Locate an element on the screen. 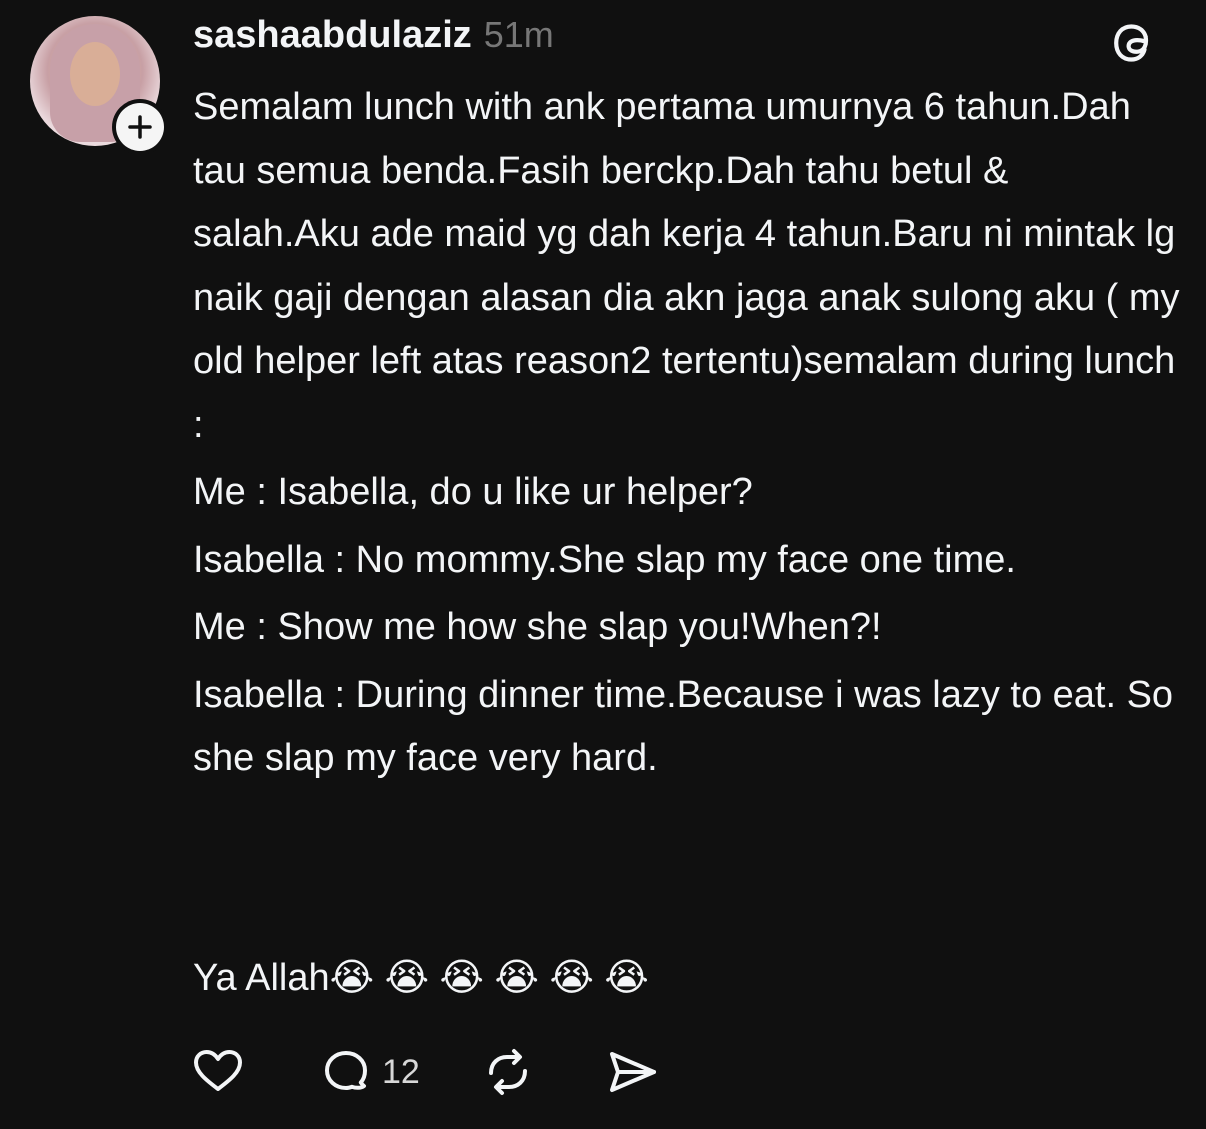 The width and height of the screenshot is (1206, 1129). follow-button-inner is located at coordinates (140, 127).